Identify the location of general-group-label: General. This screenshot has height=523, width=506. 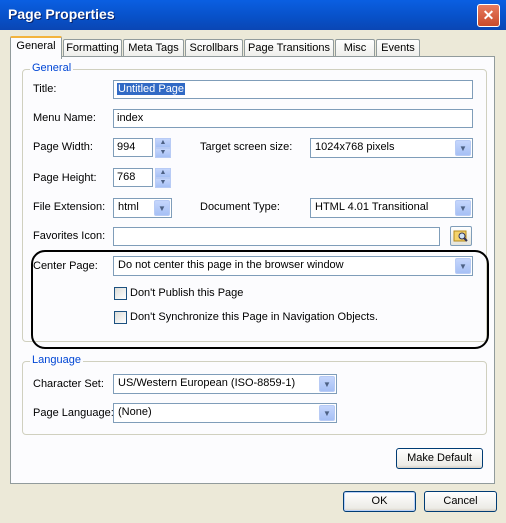
(52, 68).